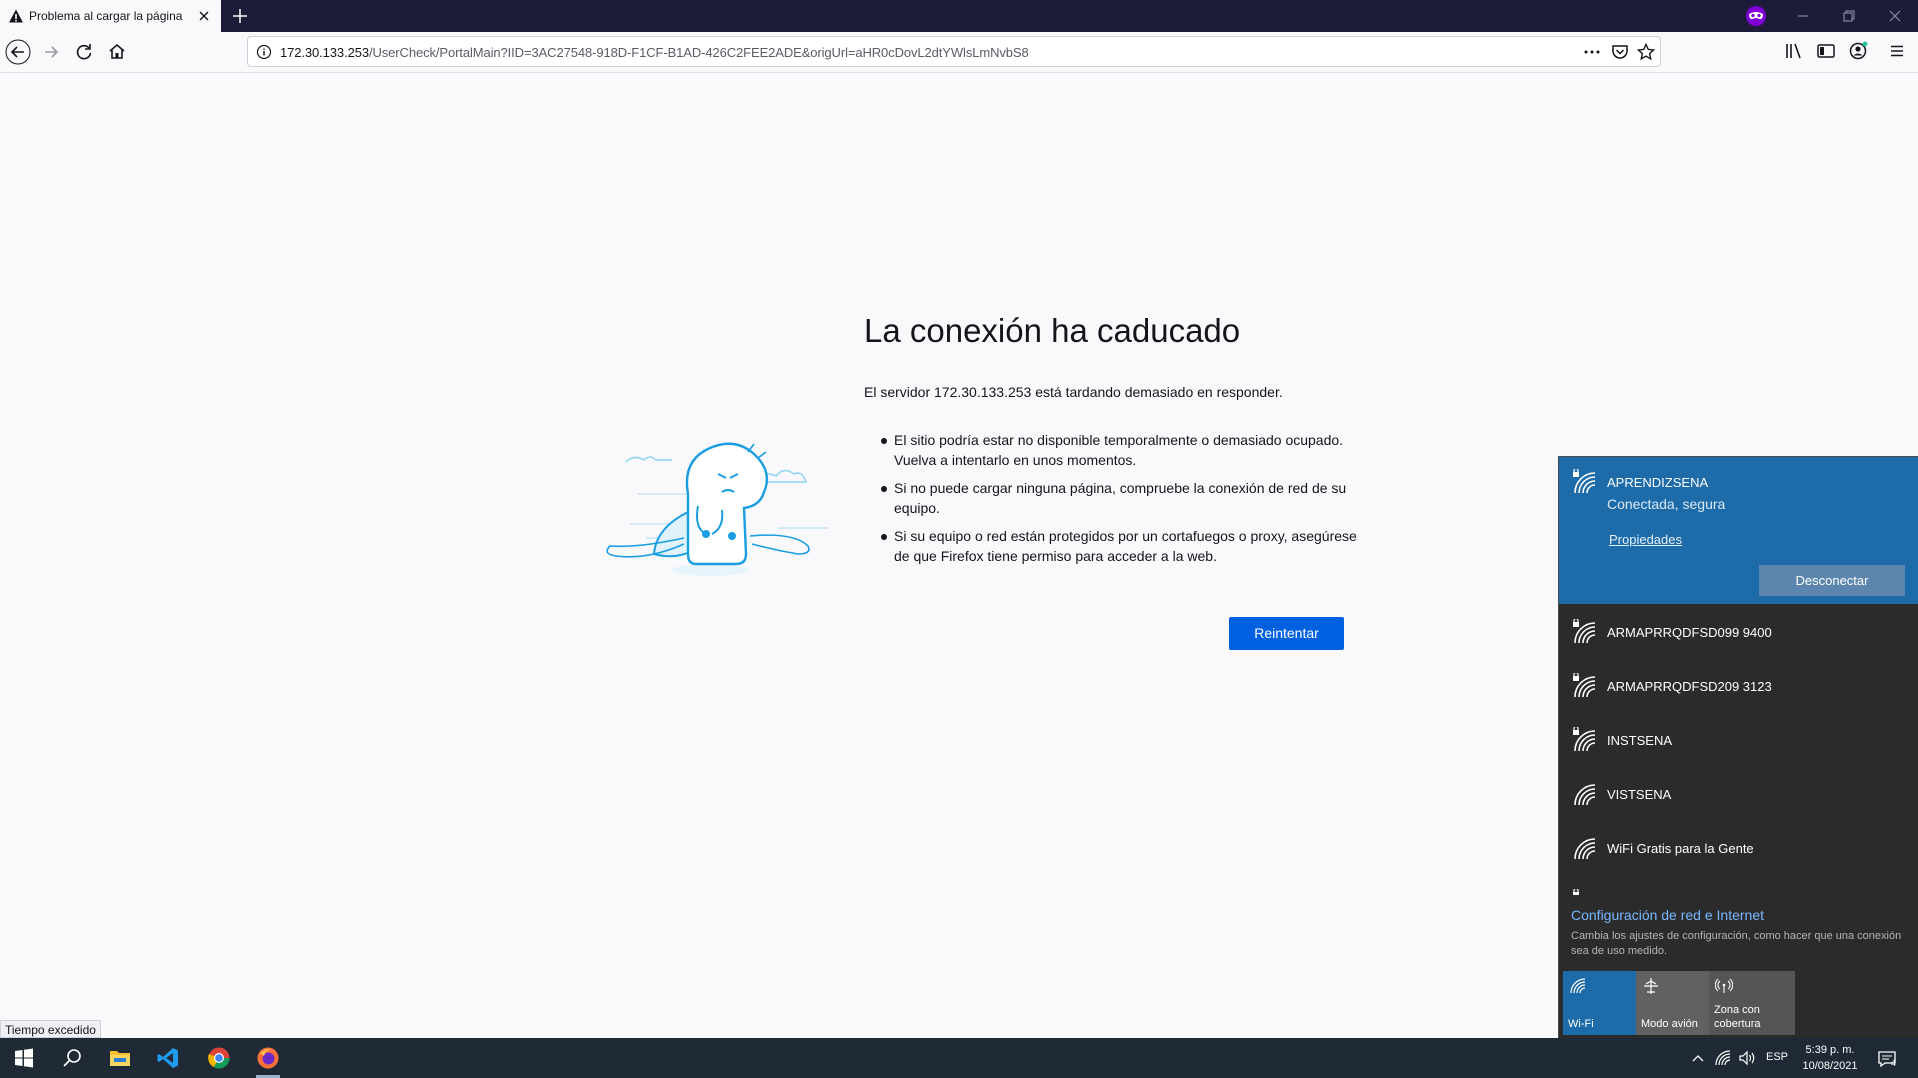 The width and height of the screenshot is (1918, 1078). Describe the element at coordinates (1752, 1003) in the screenshot. I see `hotspot-toggle: Zona con cobertura` at that location.